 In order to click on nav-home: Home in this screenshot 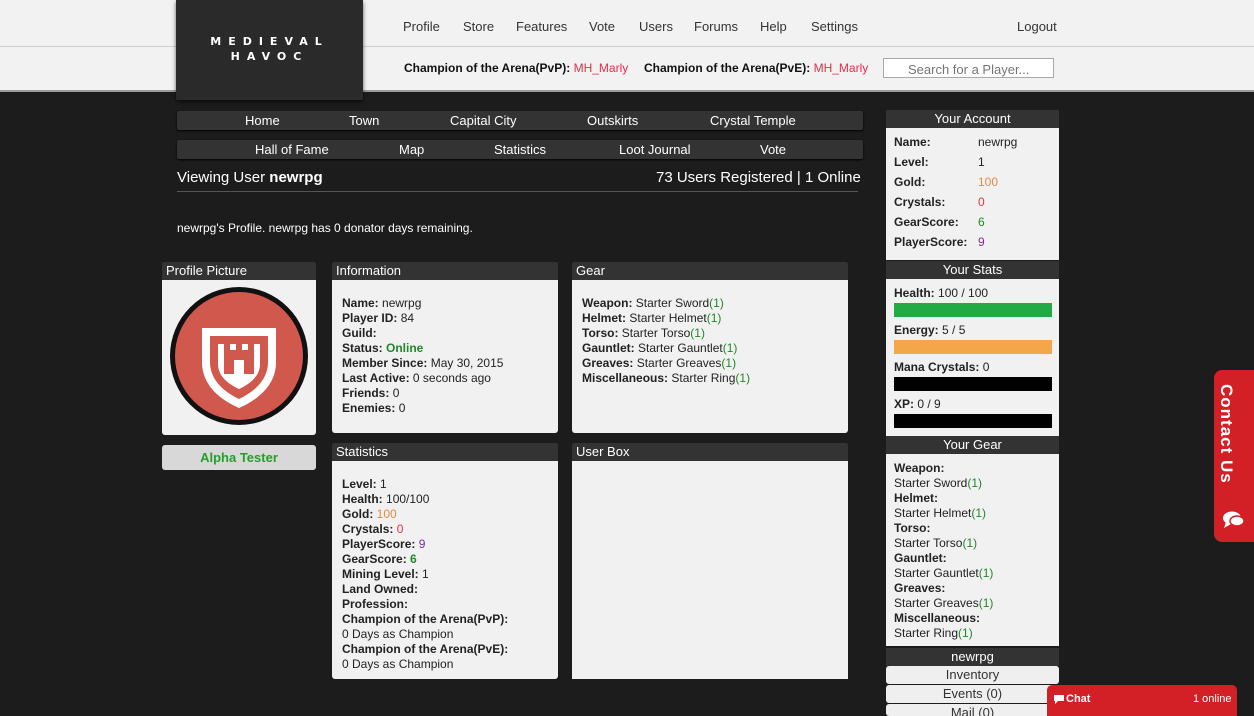, I will do `click(262, 120)`.